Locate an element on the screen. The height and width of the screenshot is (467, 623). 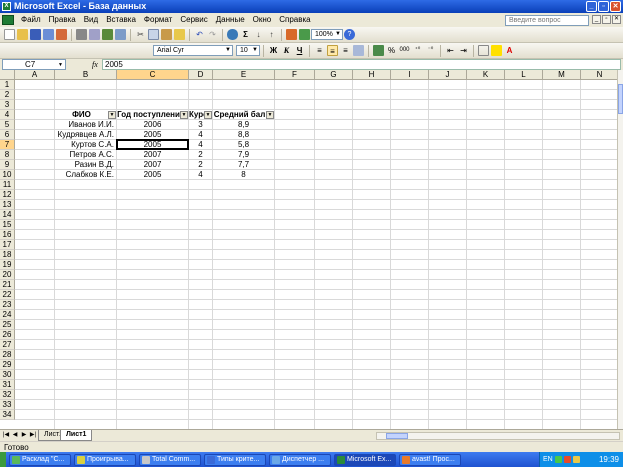
row-header-19: 19 is located at coordinates (7, 265).